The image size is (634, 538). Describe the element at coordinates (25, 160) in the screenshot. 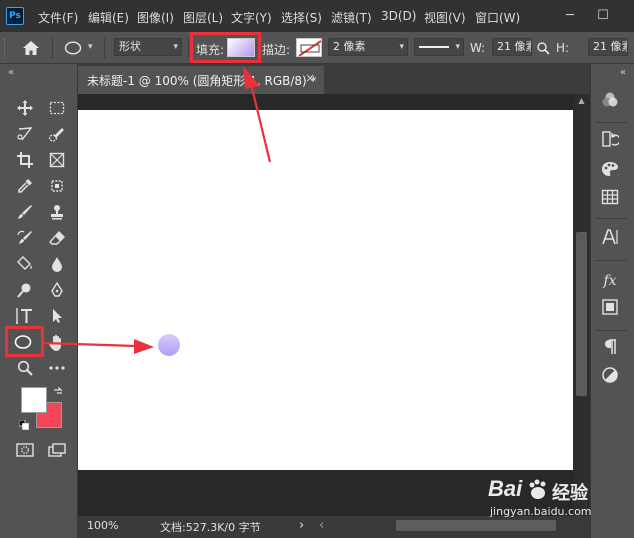

I see `crop-tool-icon` at that location.